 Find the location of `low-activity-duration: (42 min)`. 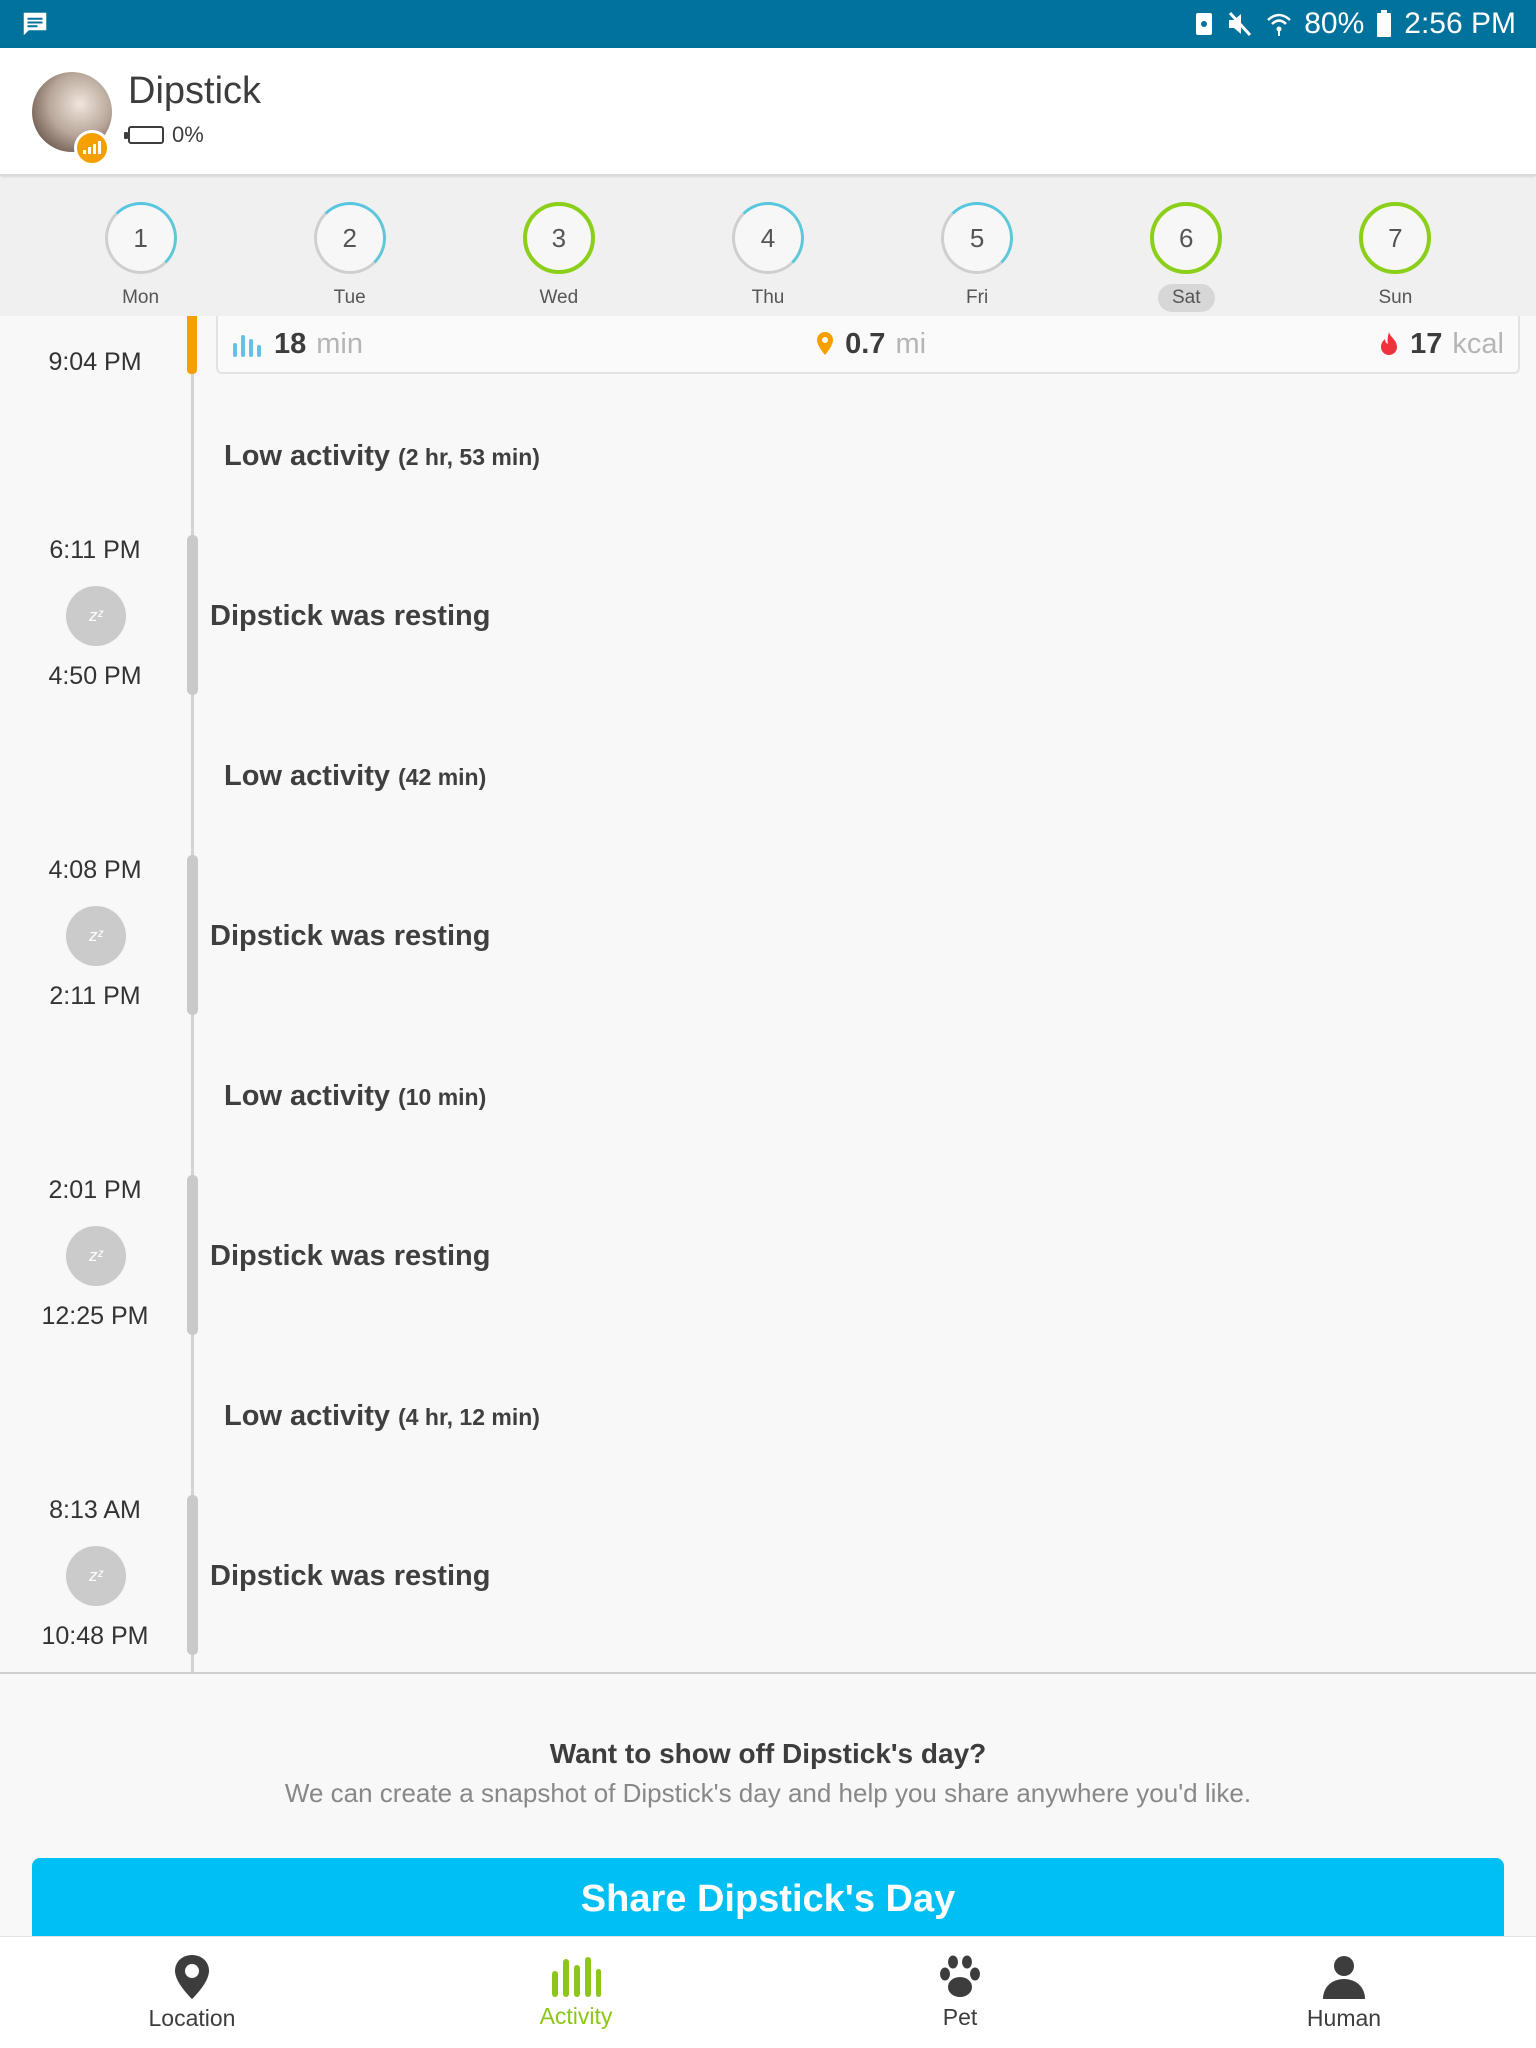

low-activity-duration: (42 min) is located at coordinates (442, 777).